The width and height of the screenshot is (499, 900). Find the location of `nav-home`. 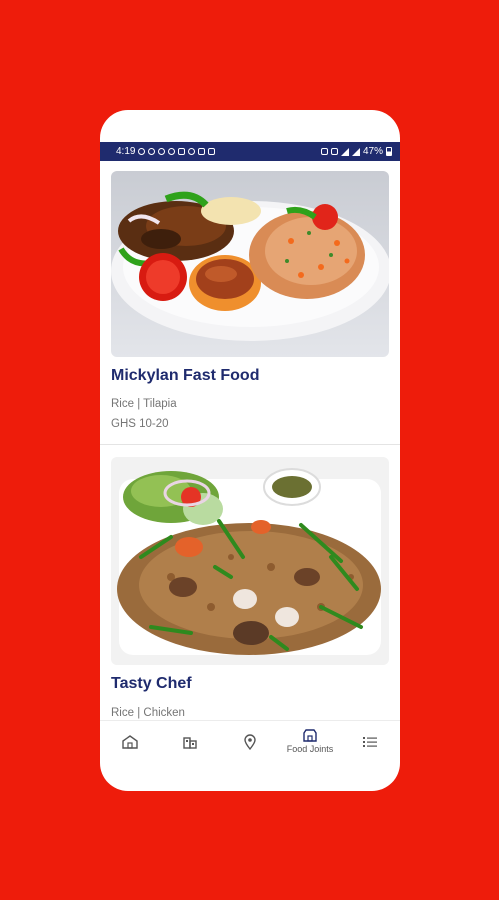

nav-home is located at coordinates (130, 741).